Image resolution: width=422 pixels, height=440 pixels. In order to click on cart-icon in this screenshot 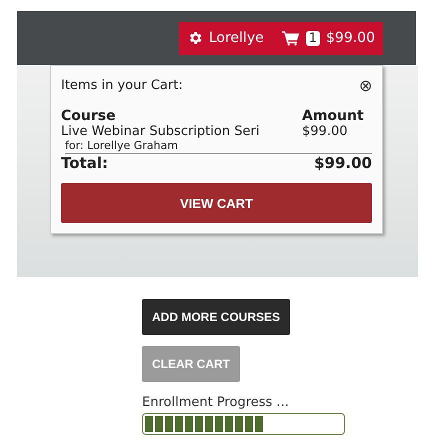, I will do `click(291, 38)`.